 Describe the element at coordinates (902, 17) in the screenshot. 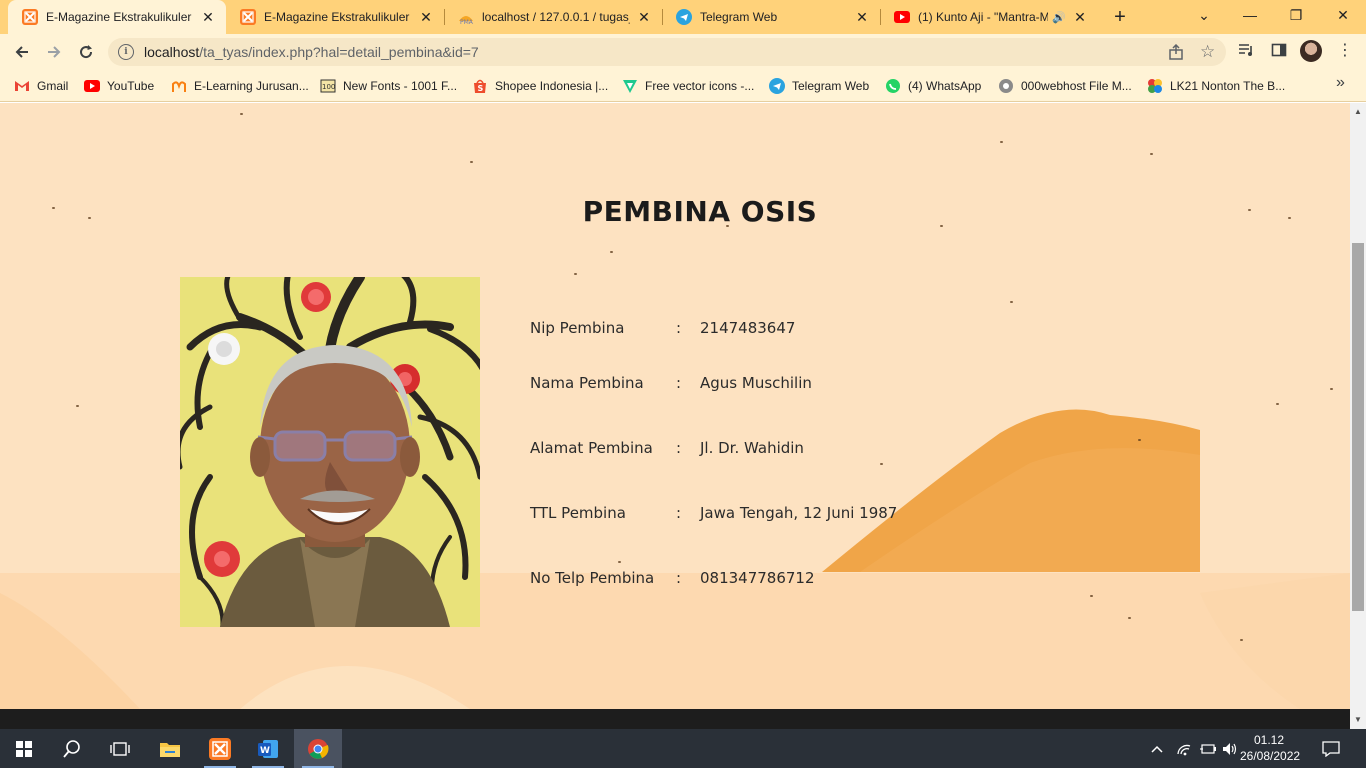

I see `youtube-icon` at that location.